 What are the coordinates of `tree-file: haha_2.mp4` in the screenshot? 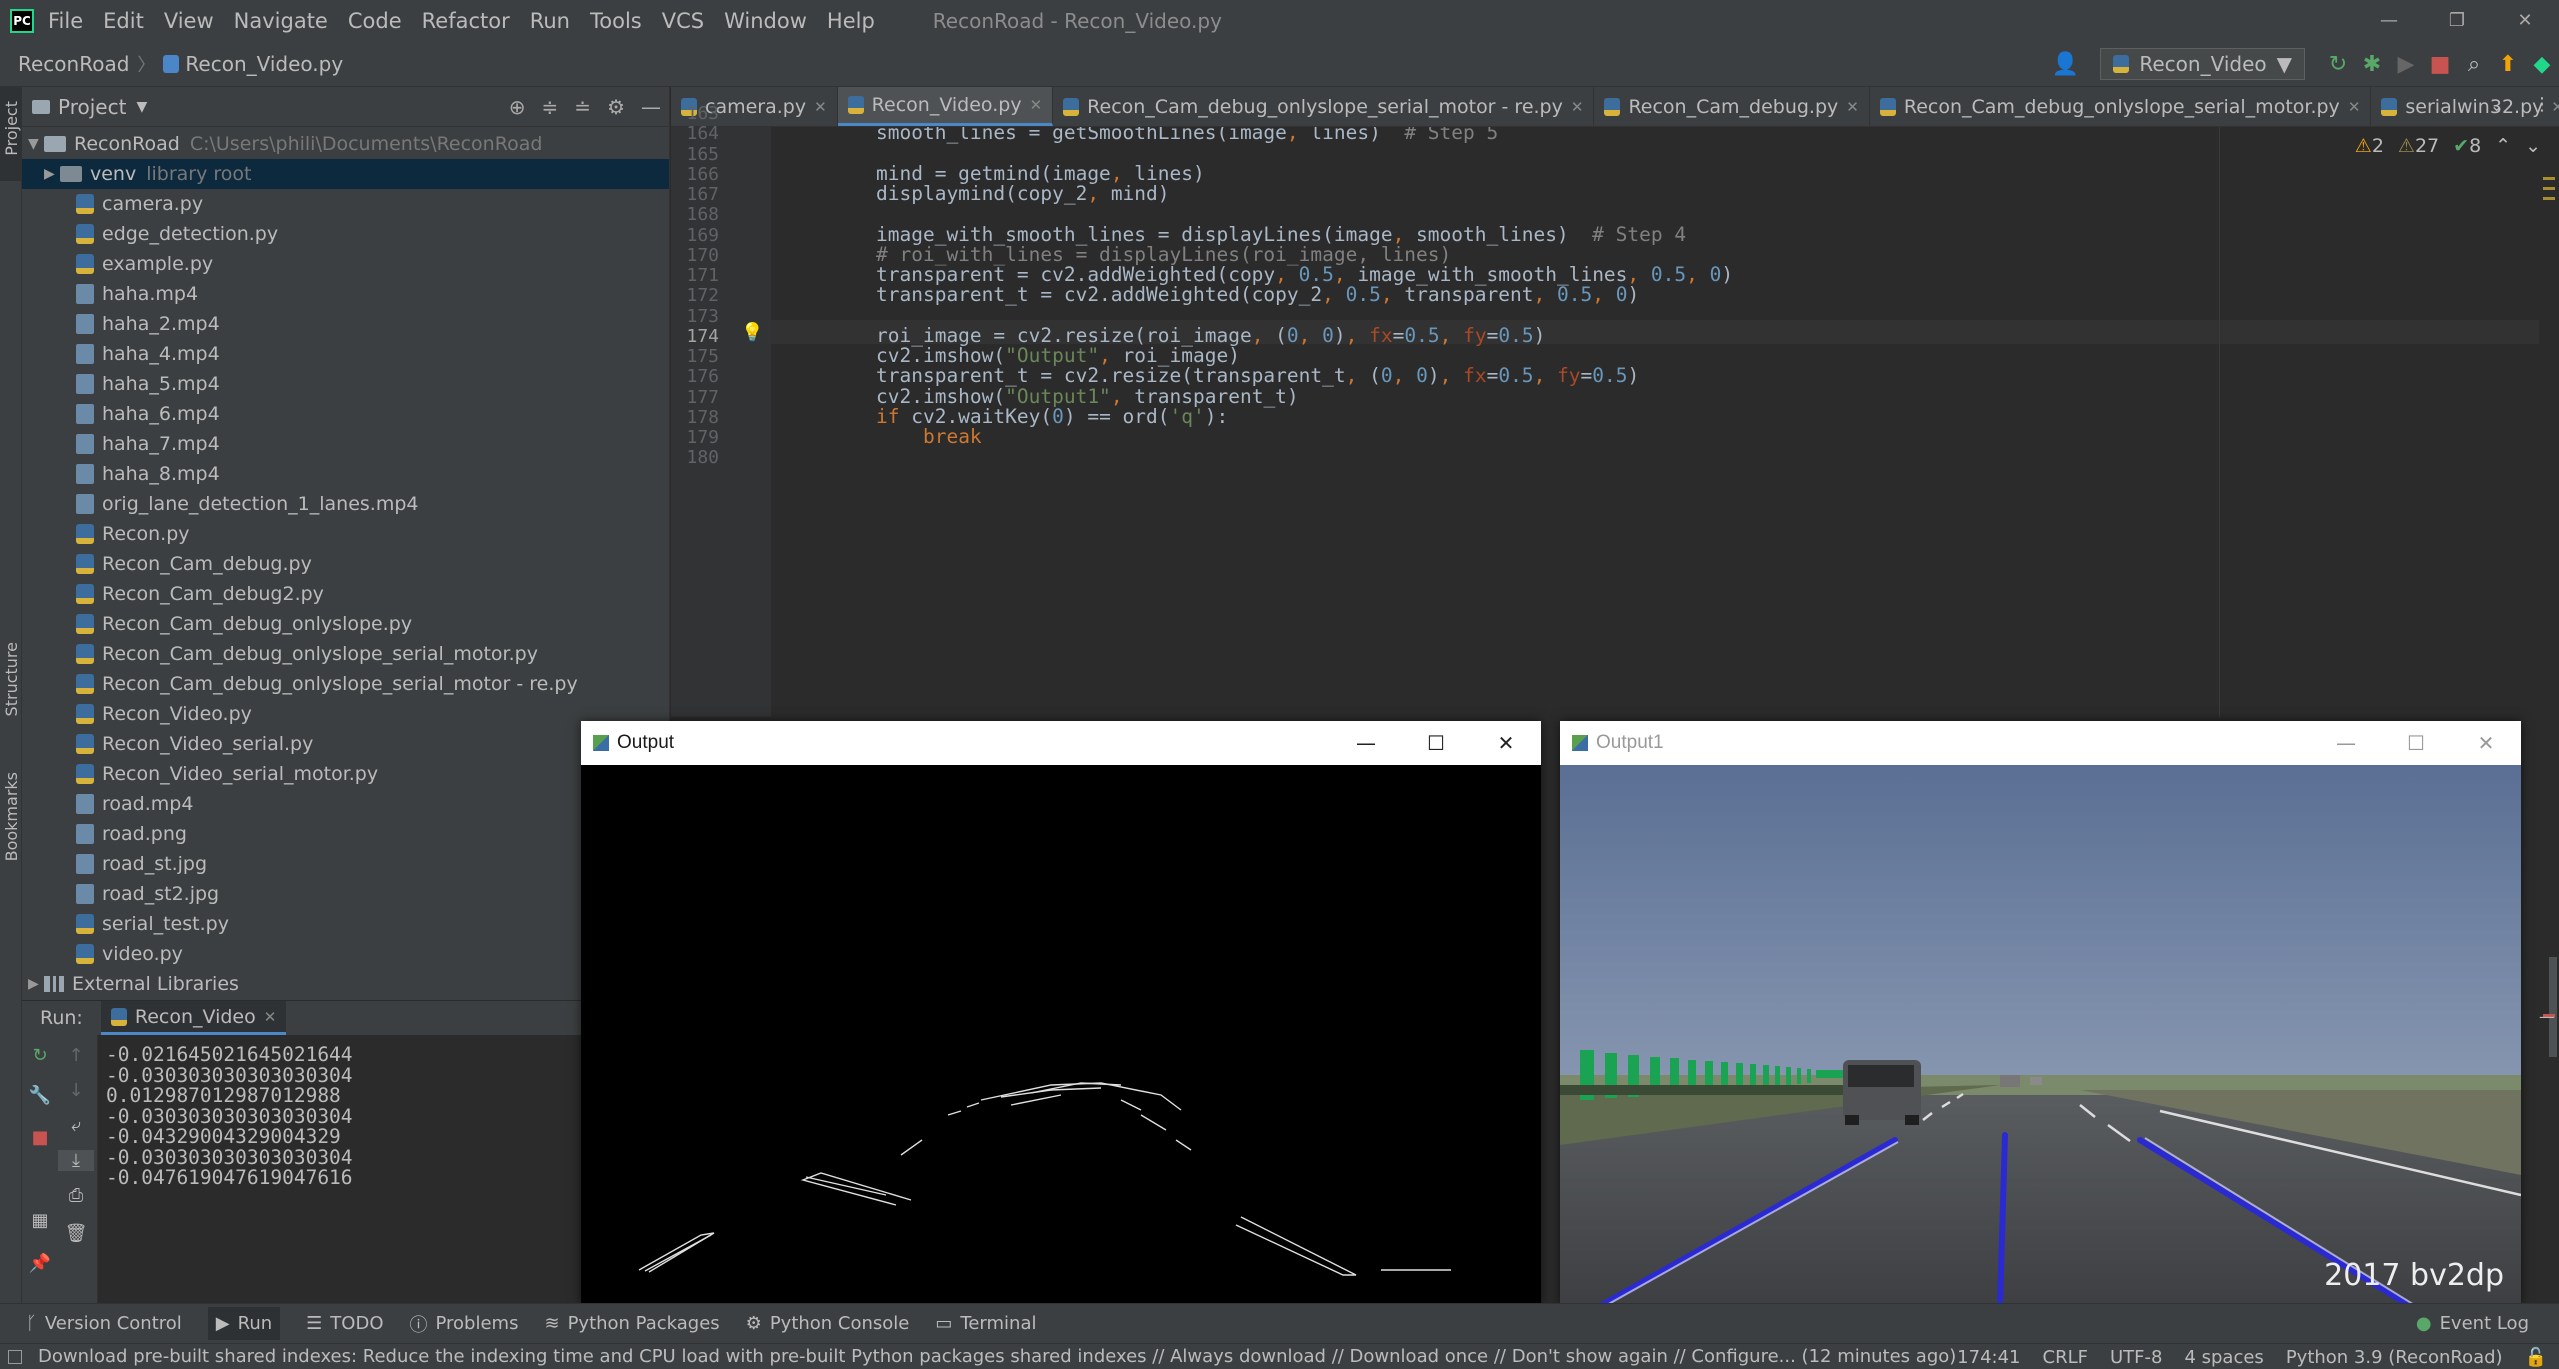 It's located at (345, 324).